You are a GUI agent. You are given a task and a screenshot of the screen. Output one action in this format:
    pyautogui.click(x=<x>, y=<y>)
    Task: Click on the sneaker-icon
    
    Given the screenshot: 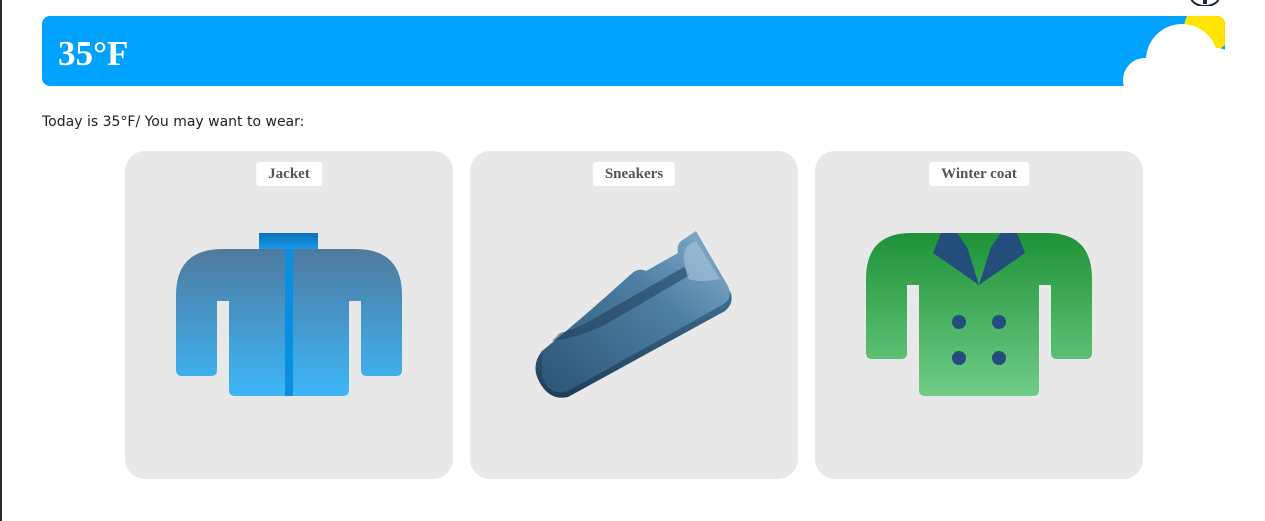 What is the action you would take?
    pyautogui.click(x=633, y=314)
    